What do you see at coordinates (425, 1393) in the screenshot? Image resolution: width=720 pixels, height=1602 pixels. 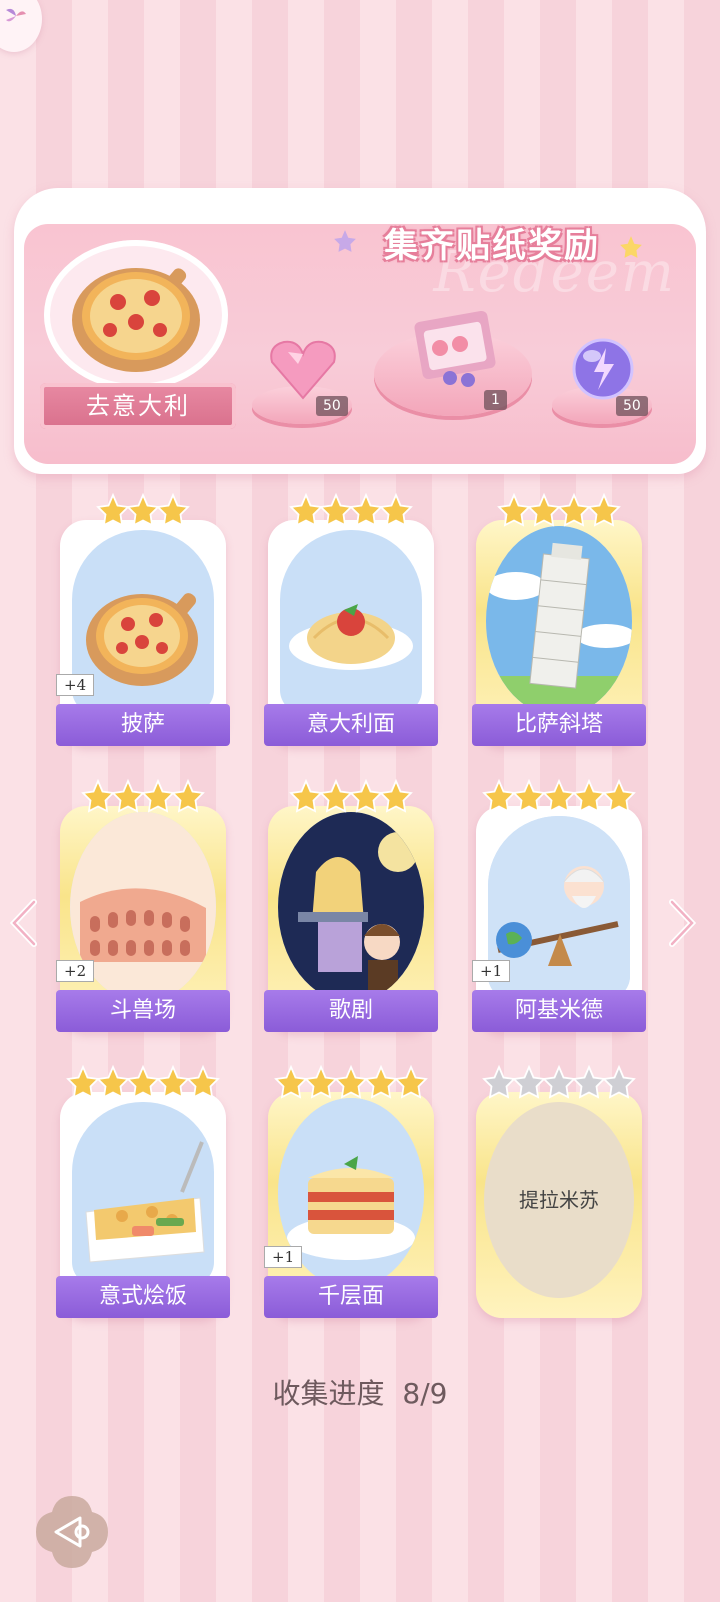 I see `progress-value: 8/9` at bounding box center [425, 1393].